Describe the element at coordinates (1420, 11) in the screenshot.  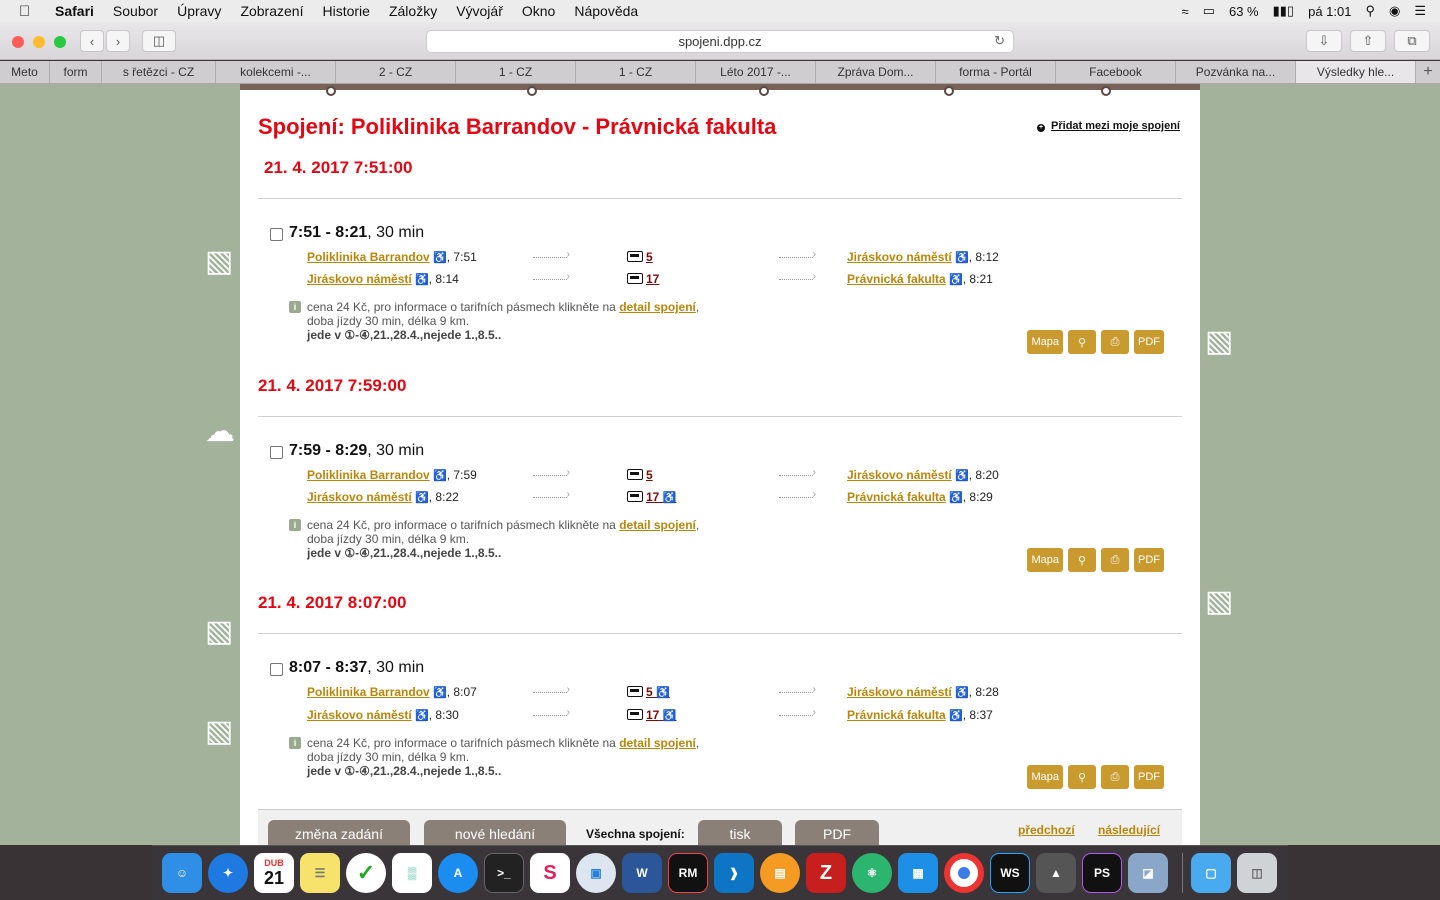
I see `notification-center-icon: ☰` at that location.